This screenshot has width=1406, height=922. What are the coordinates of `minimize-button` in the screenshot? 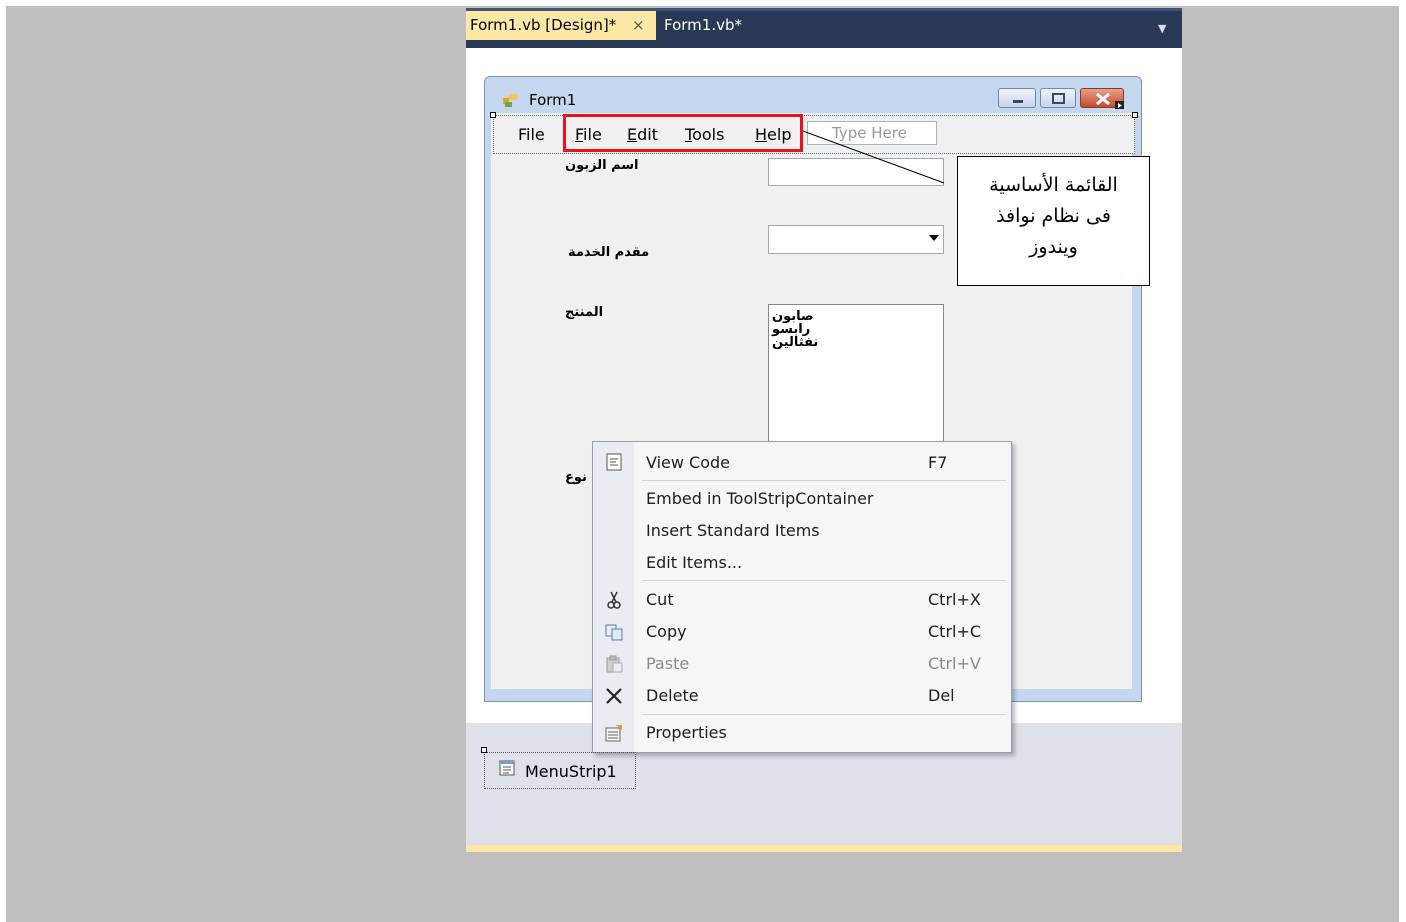 It's located at (1017, 98).